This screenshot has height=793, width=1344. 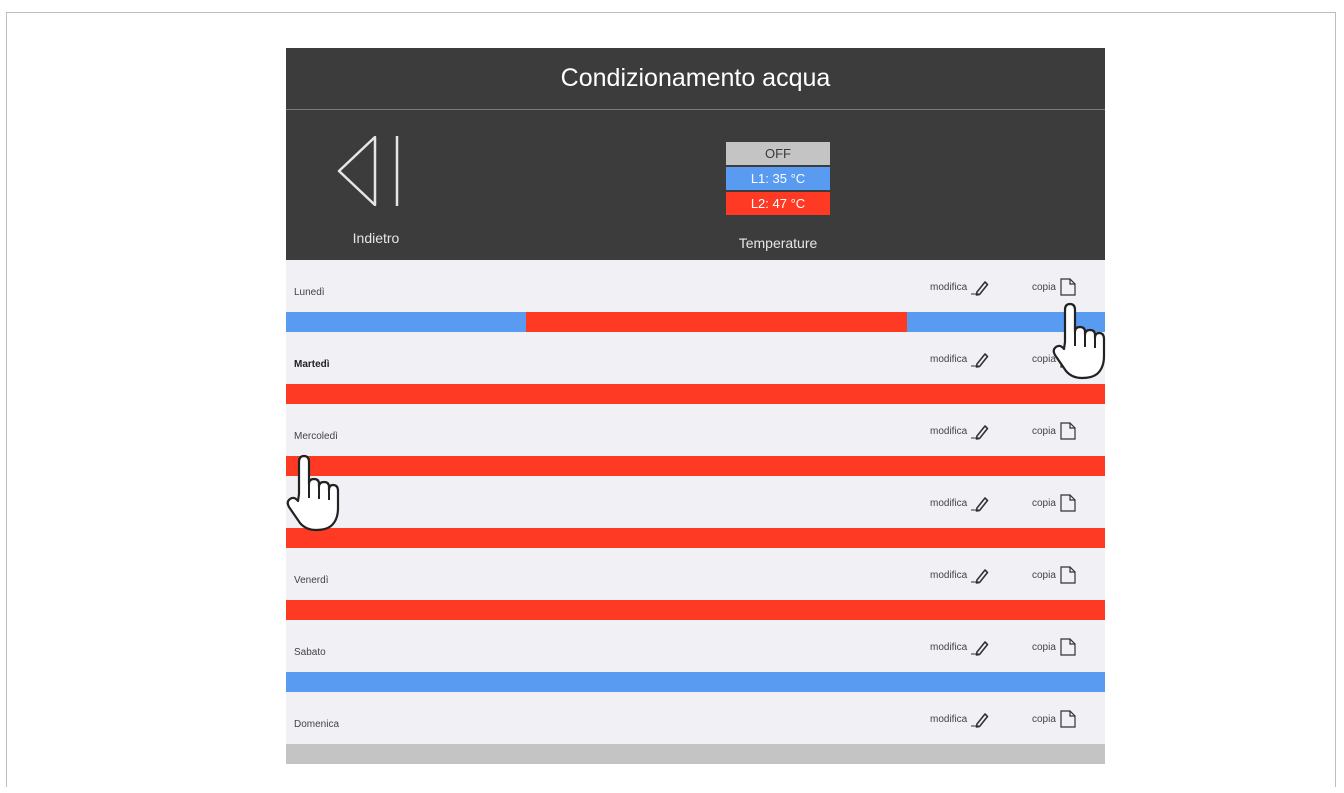 I want to click on back-button: Indietro, so click(x=376, y=194).